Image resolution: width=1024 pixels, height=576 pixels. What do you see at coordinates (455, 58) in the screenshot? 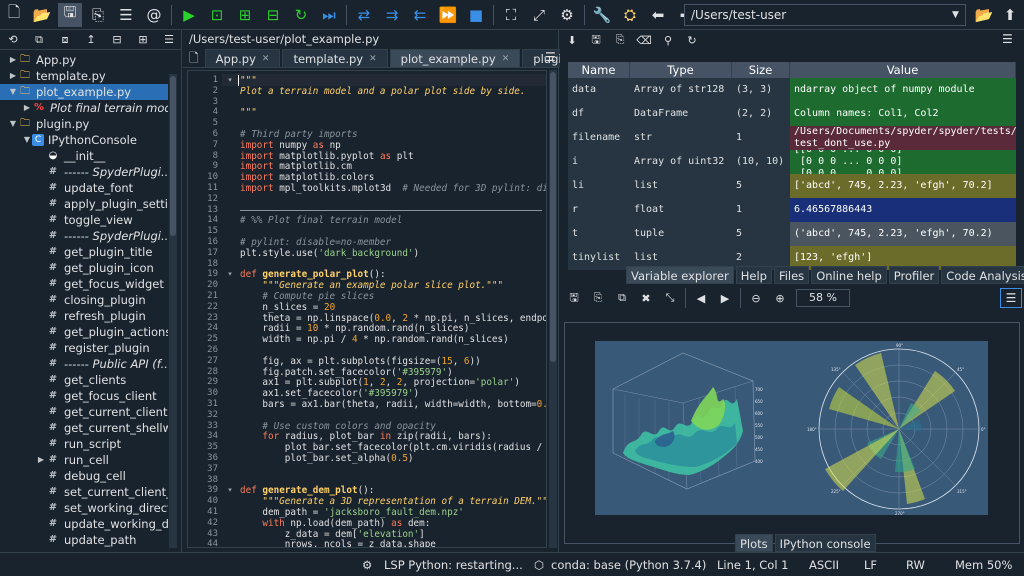
I see `editor-tab: plot_example.py ✕` at bounding box center [455, 58].